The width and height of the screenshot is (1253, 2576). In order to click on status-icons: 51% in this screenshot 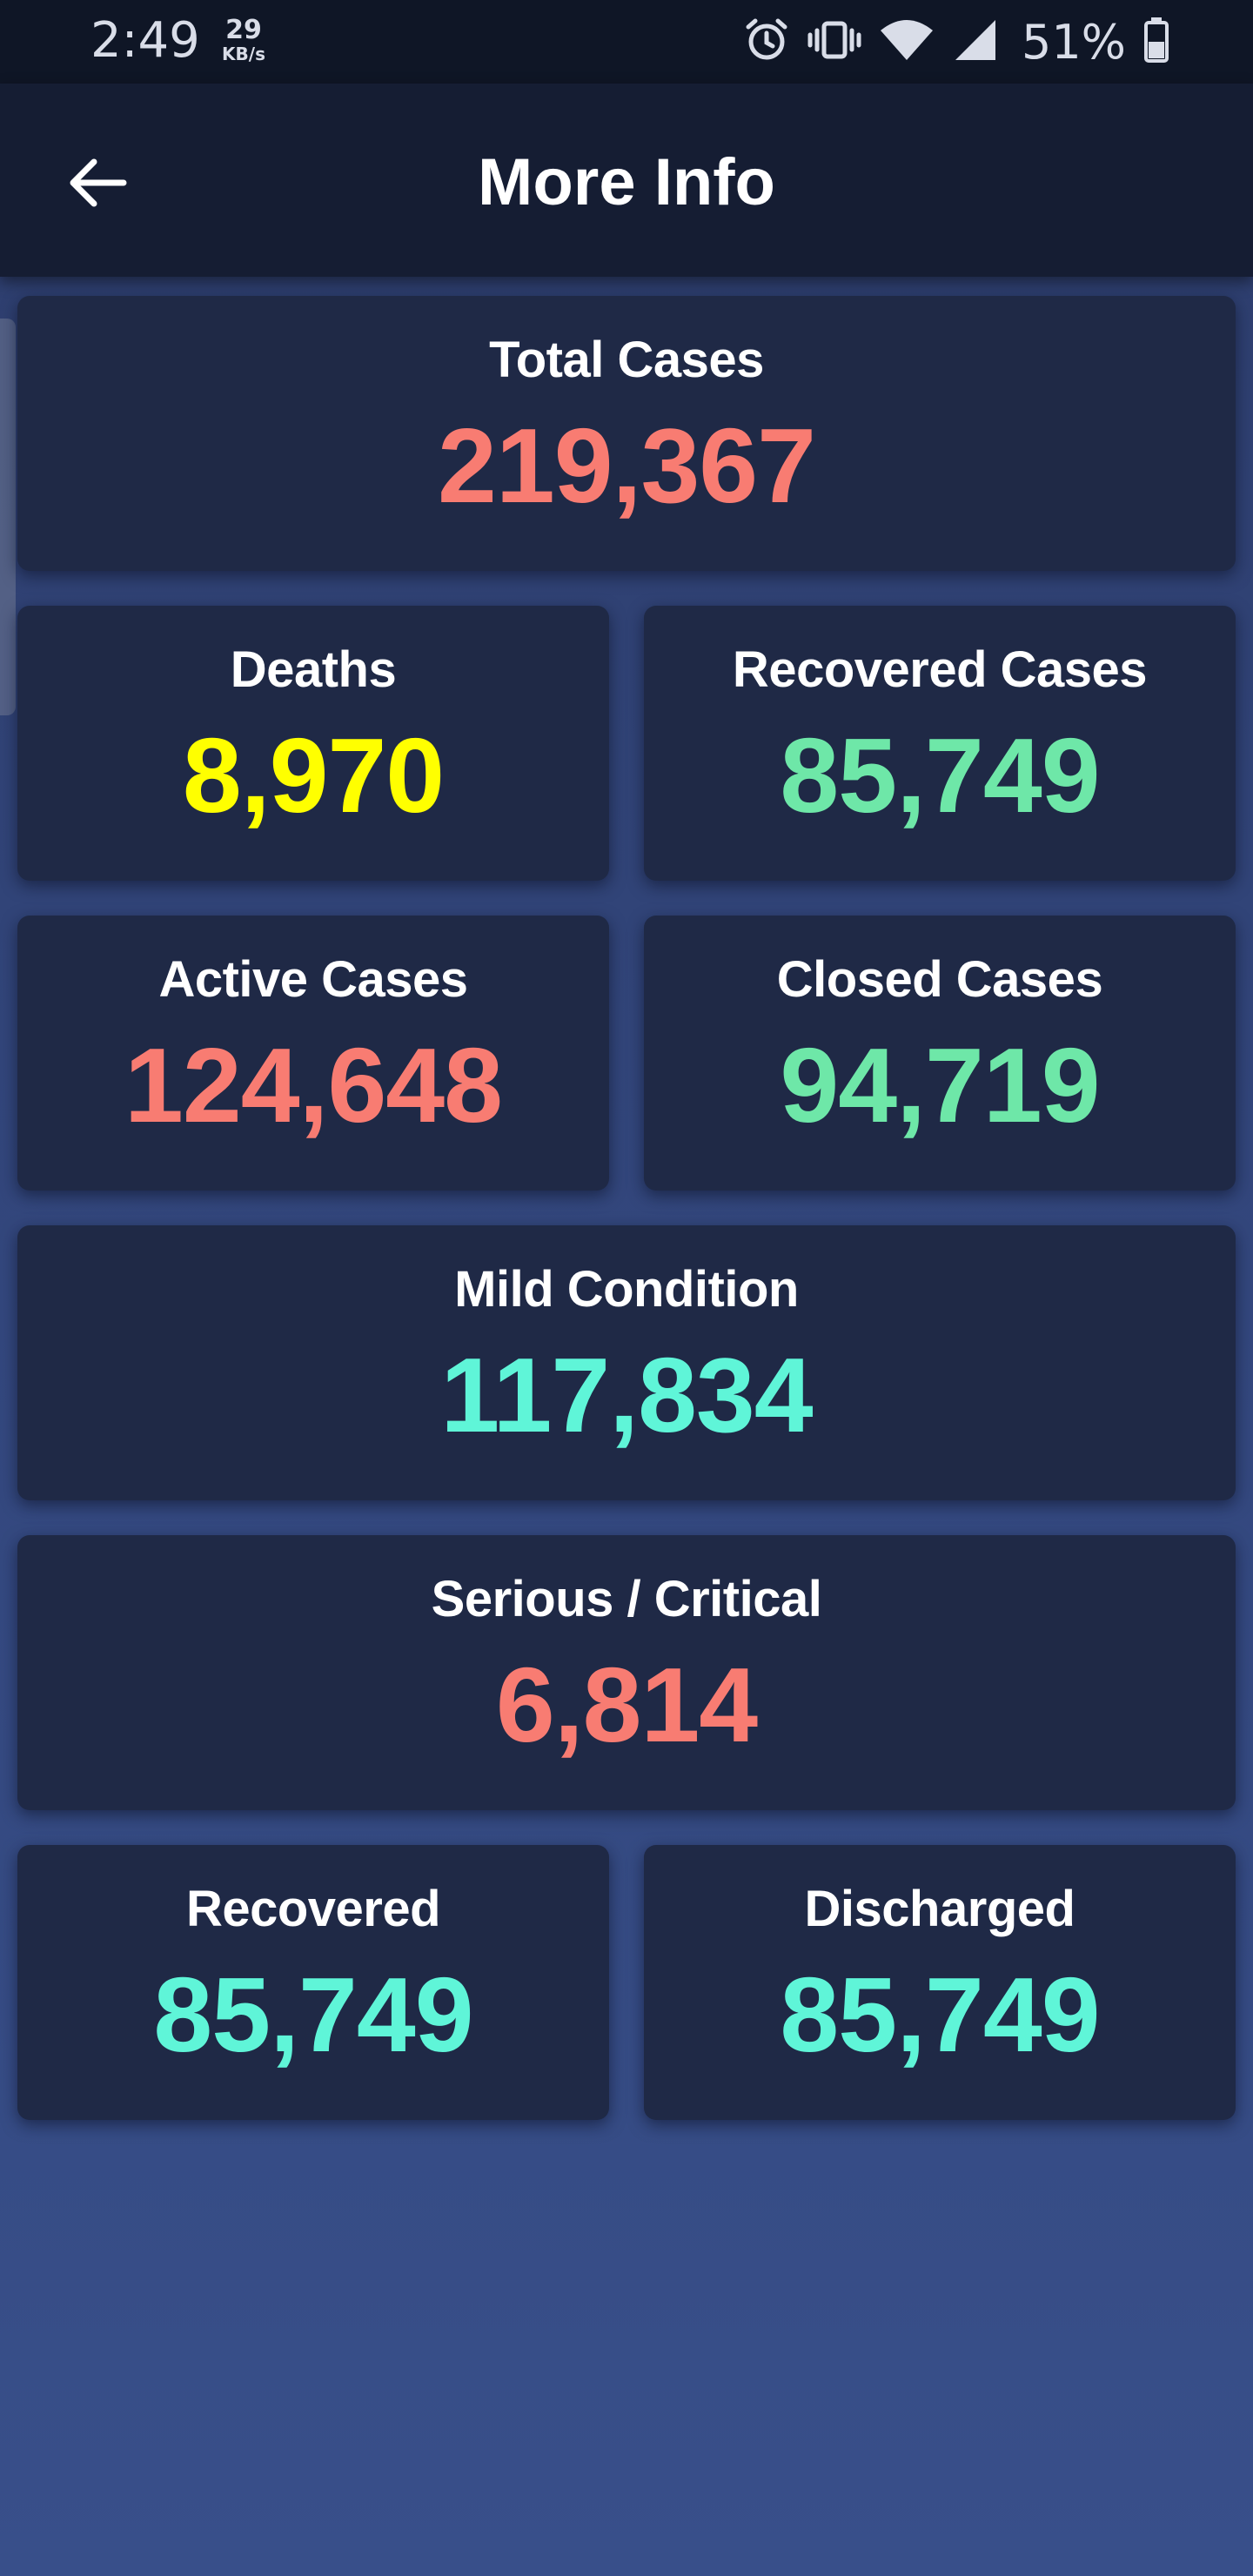, I will do `click(956, 42)`.